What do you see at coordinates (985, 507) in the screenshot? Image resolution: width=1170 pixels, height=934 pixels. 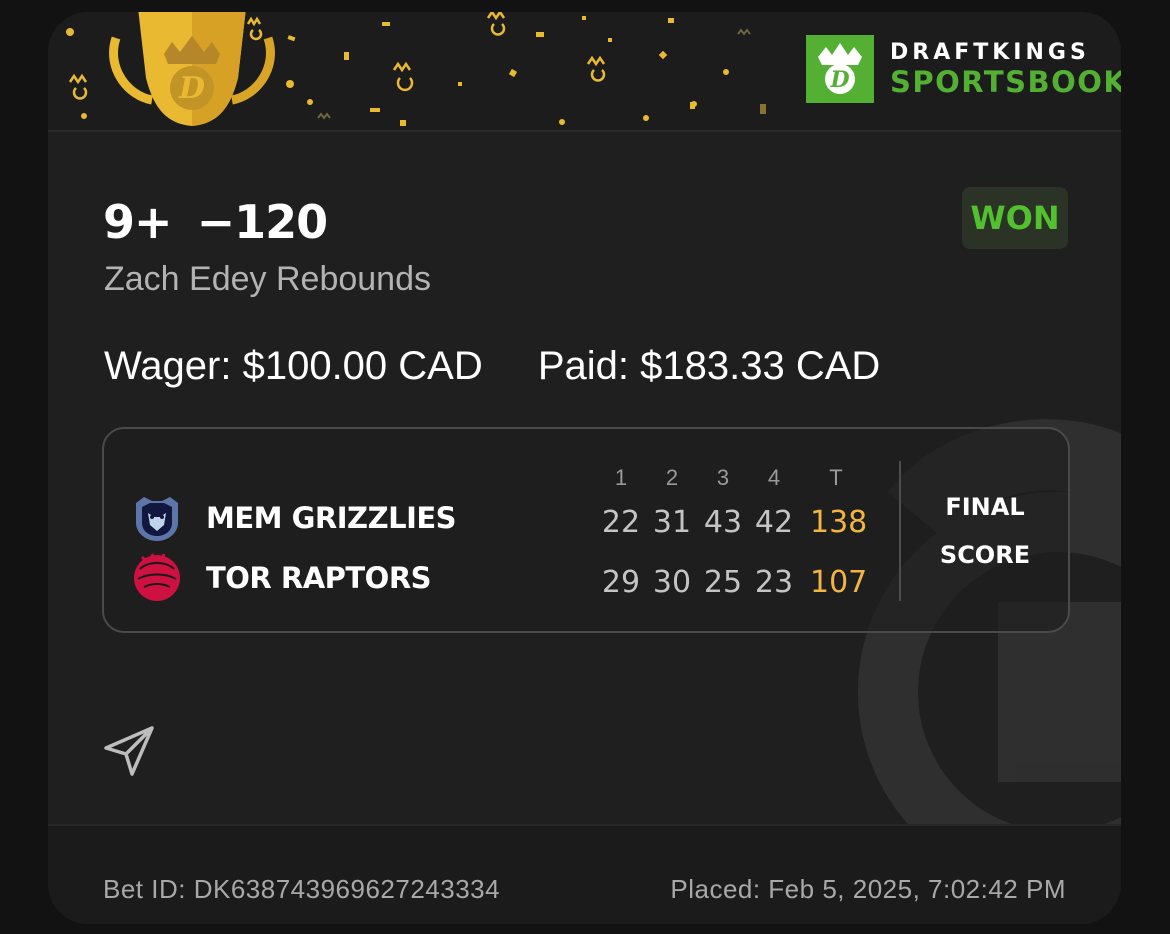 I see `final-label: FINAL` at bounding box center [985, 507].